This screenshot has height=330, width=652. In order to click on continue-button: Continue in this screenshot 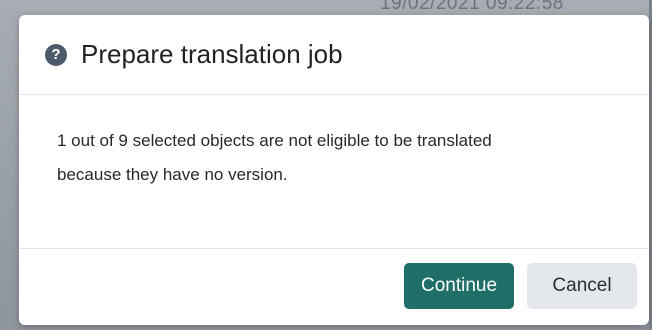, I will do `click(459, 286)`.